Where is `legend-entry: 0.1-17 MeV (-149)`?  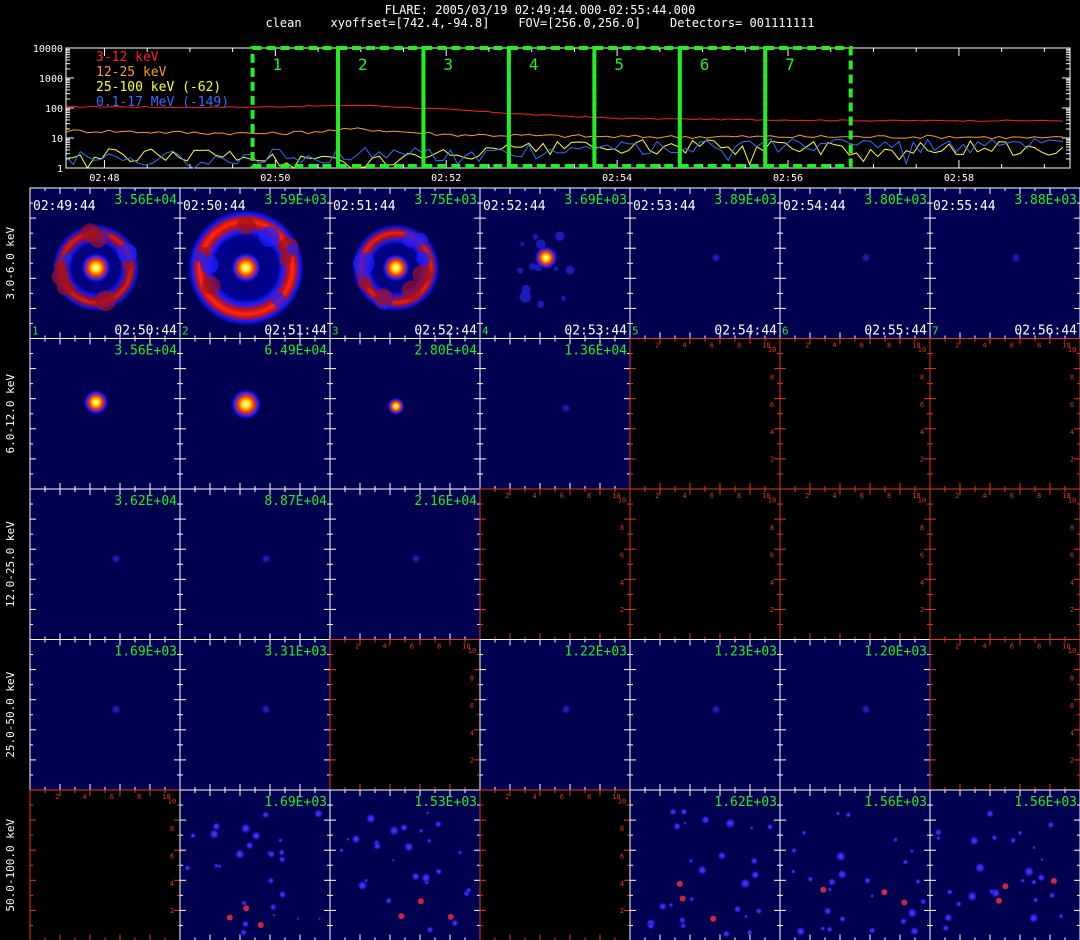 legend-entry: 0.1-17 MeV (-149) is located at coordinates (162, 102).